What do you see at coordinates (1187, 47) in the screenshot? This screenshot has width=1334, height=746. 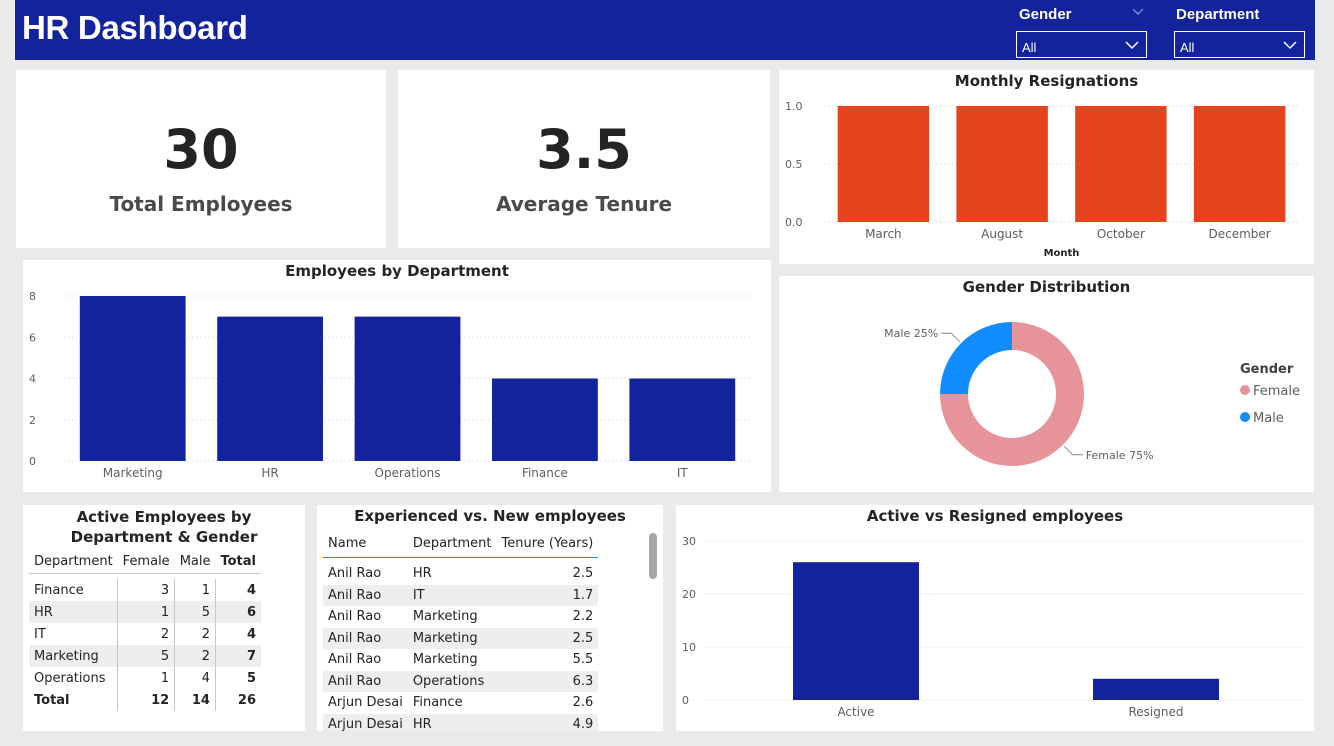 I see `department-slicer-value: All` at bounding box center [1187, 47].